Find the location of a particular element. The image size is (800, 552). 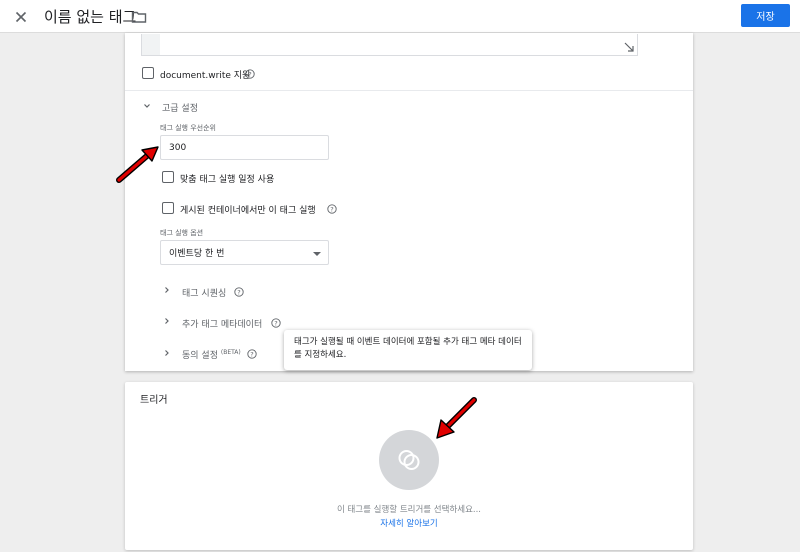

consent-settings-toggle: 동의 설정 (BETA) is located at coordinates (211, 354).